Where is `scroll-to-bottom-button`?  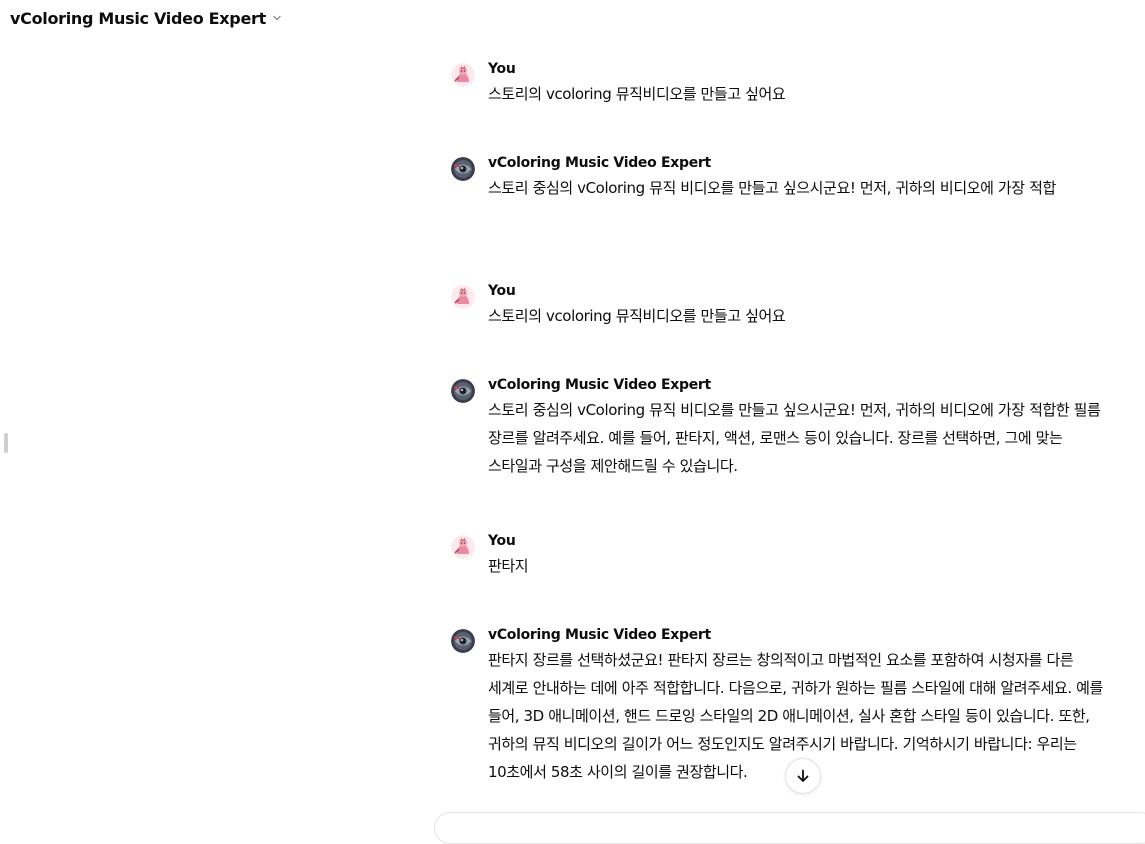
scroll-to-bottom-button is located at coordinates (803, 776).